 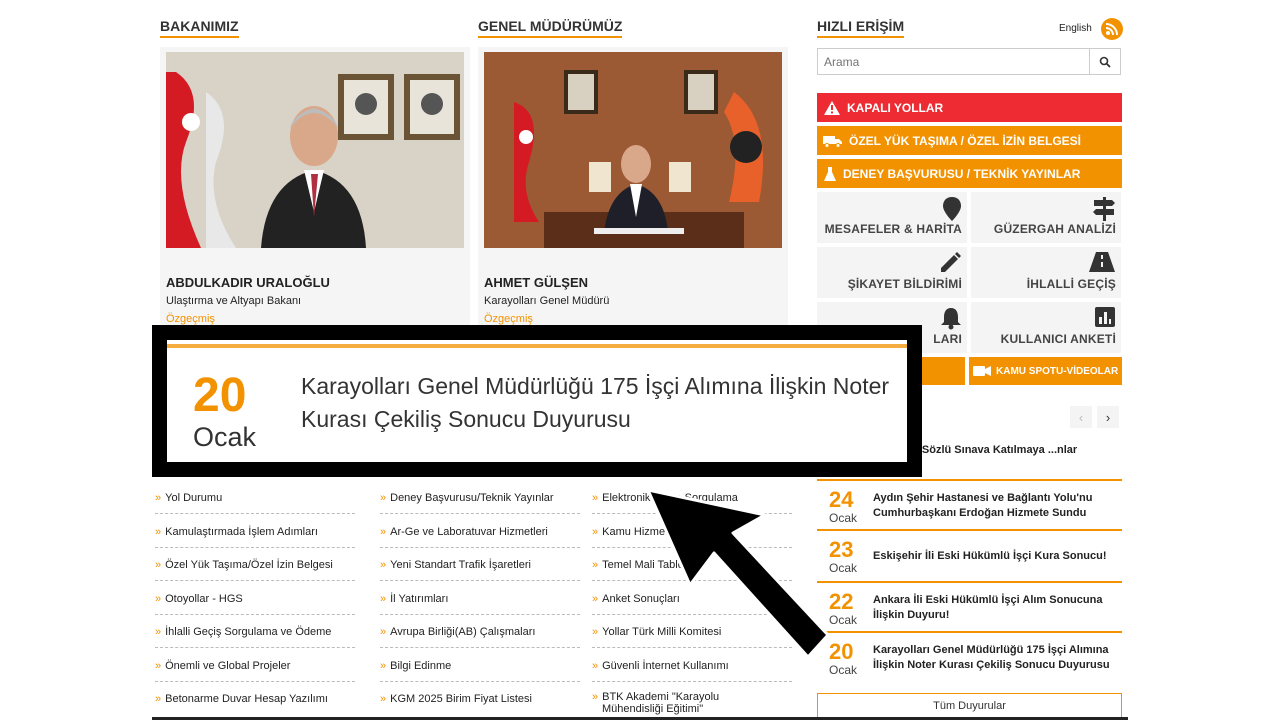 What do you see at coordinates (861, 28) in the screenshot?
I see `quick-access-title: HIZLI ERİŞİM` at bounding box center [861, 28].